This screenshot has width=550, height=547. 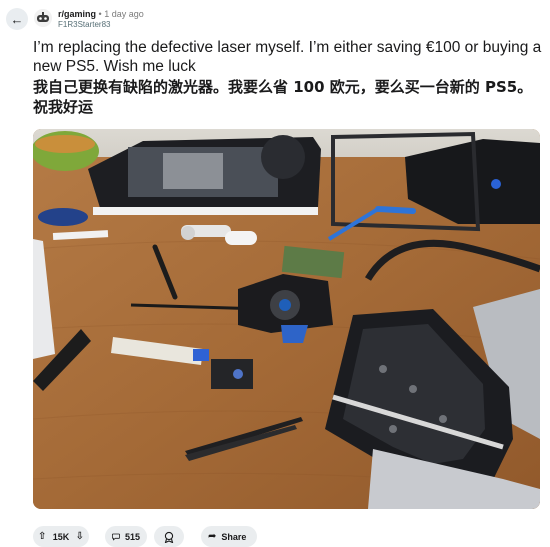 I want to click on share-button: ➦ Share, so click(x=229, y=536).